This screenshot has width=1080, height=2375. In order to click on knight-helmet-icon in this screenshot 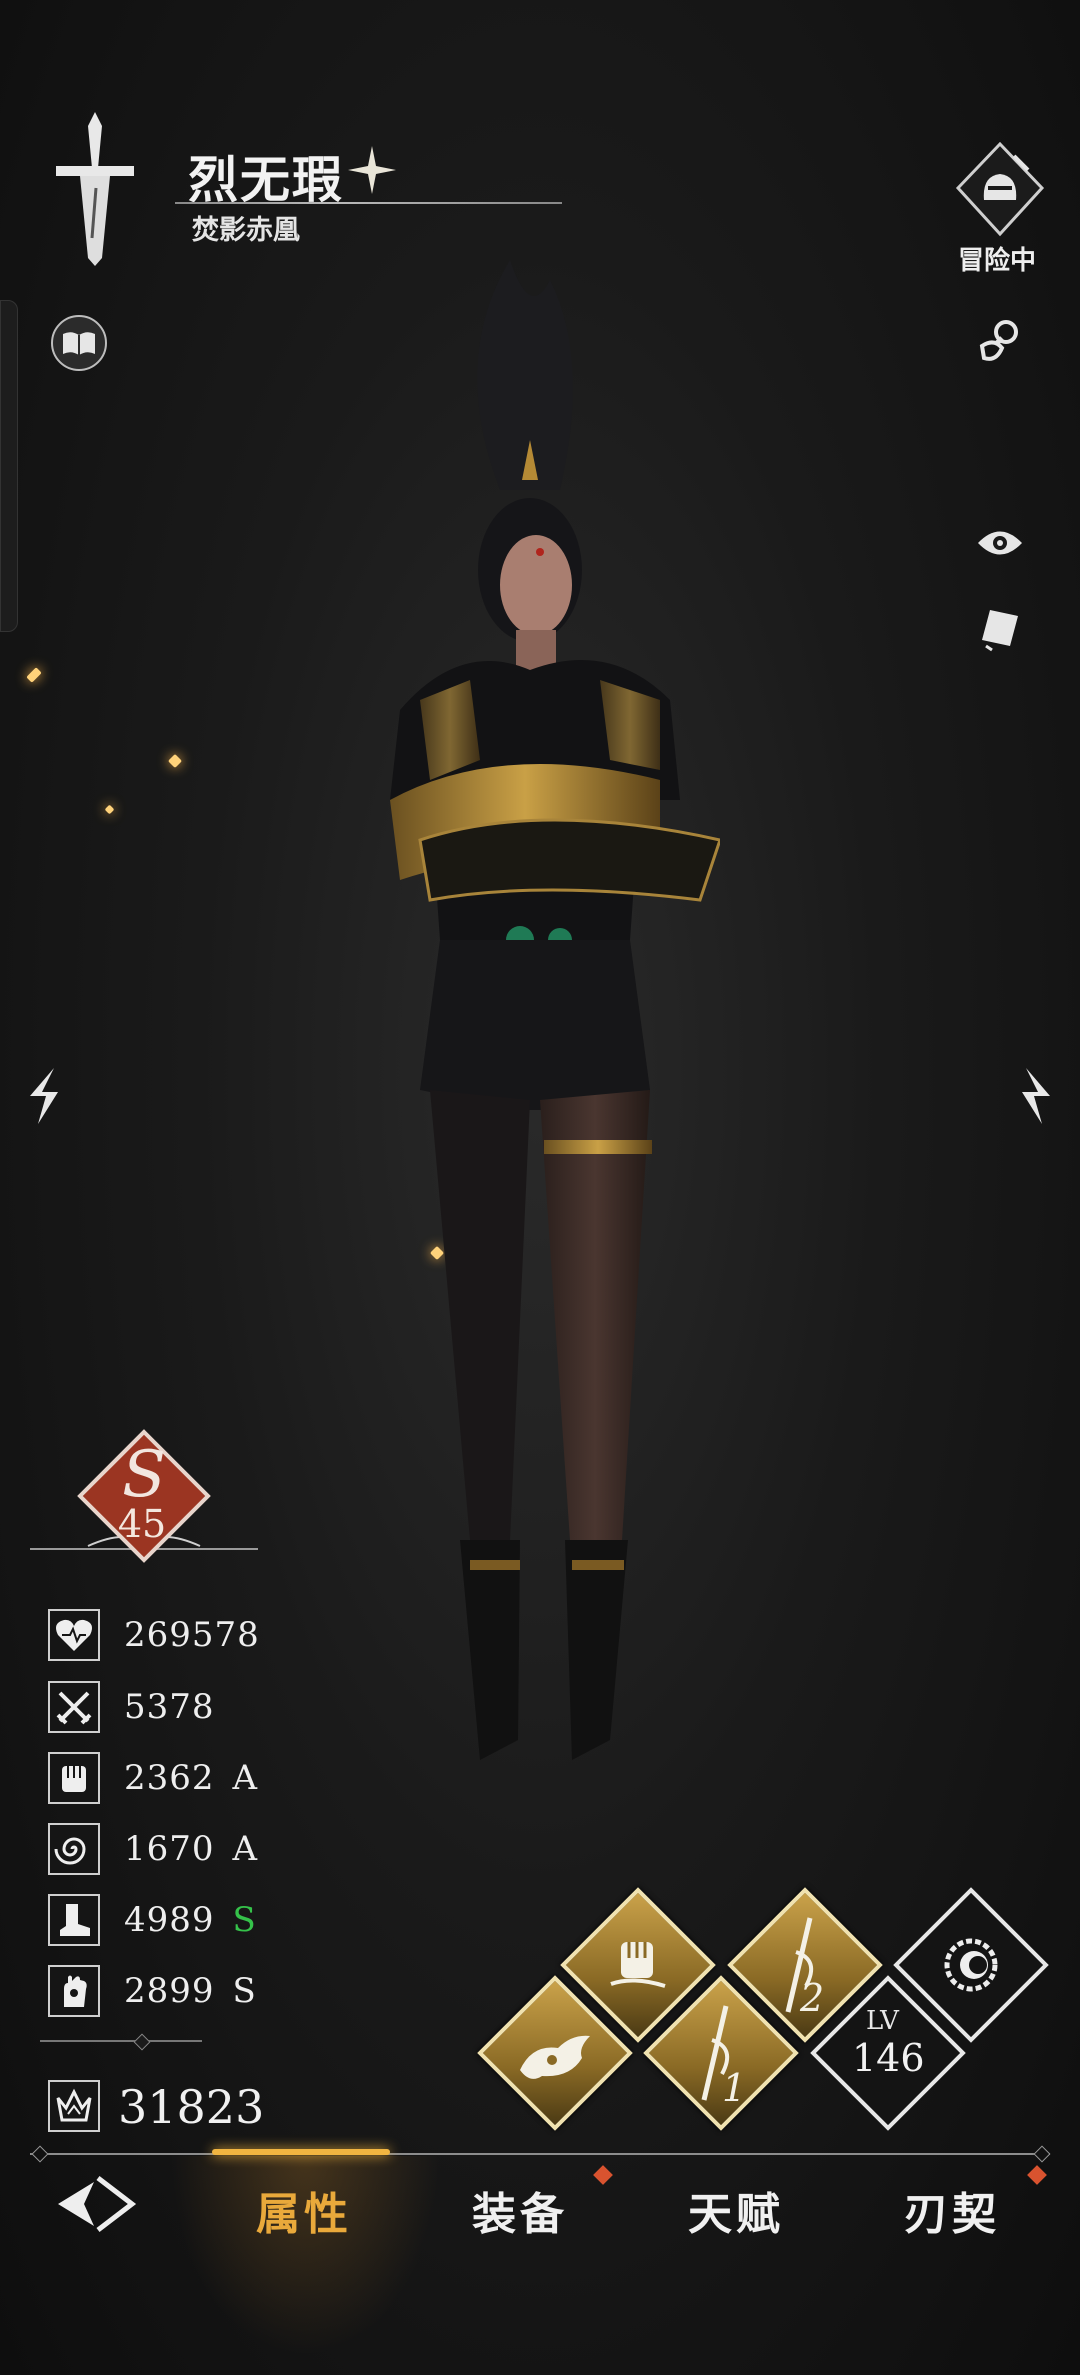, I will do `click(1000, 190)`.